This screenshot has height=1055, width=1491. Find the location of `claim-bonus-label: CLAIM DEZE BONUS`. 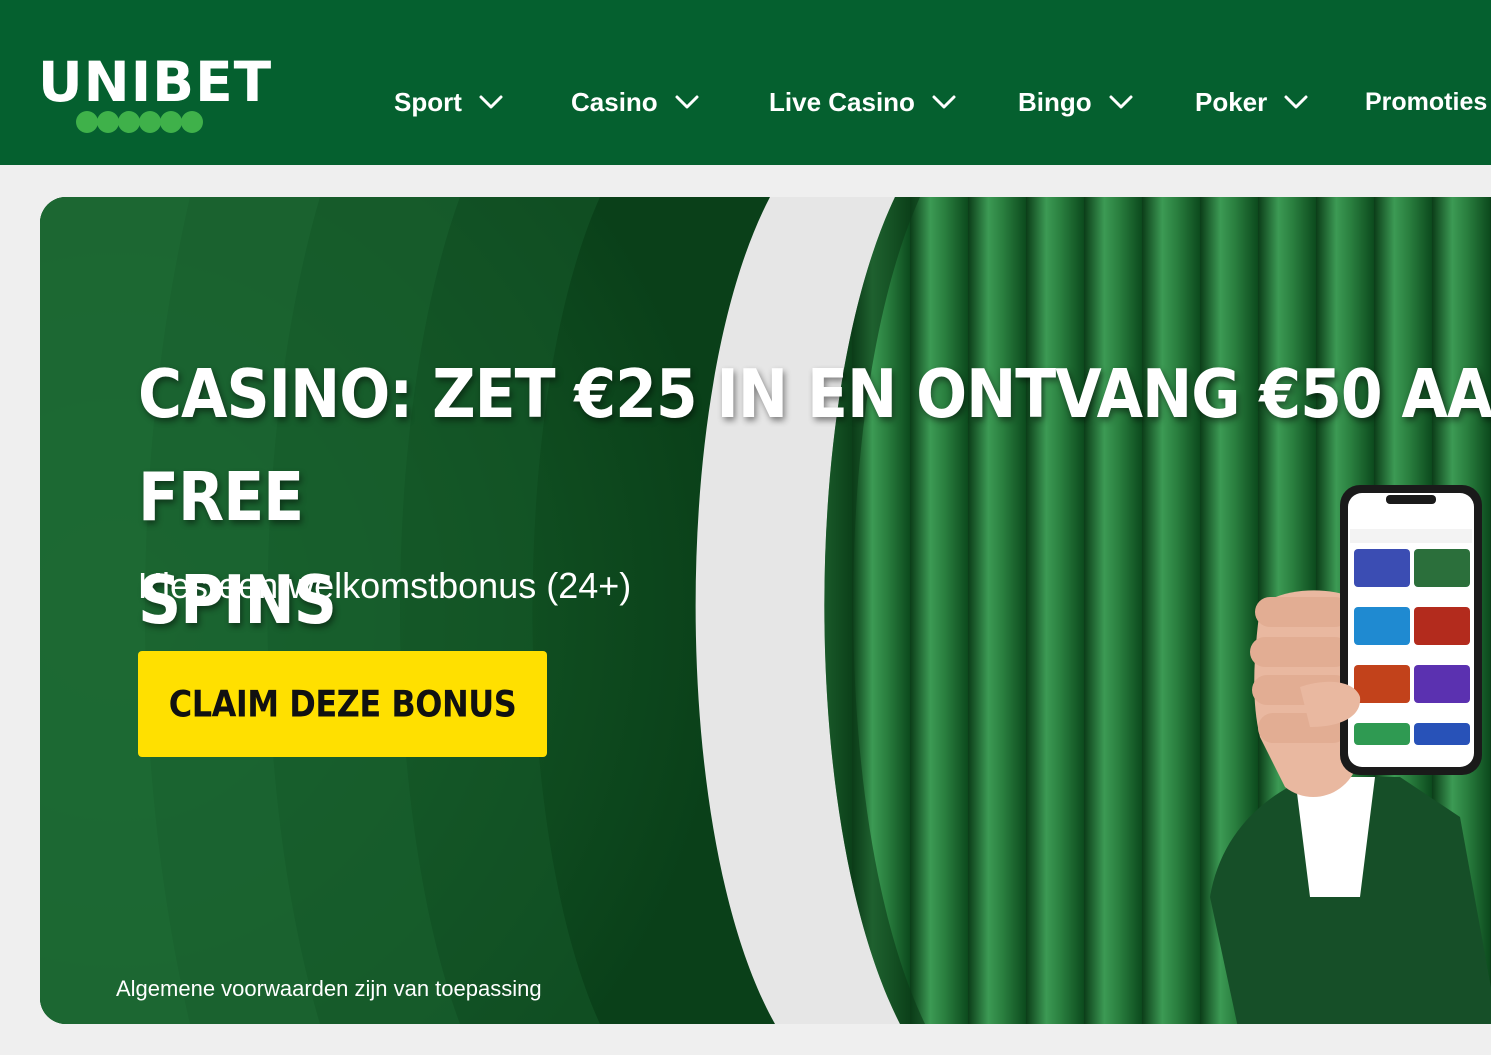

claim-bonus-label: CLAIM DEZE BONUS is located at coordinates (342, 704).